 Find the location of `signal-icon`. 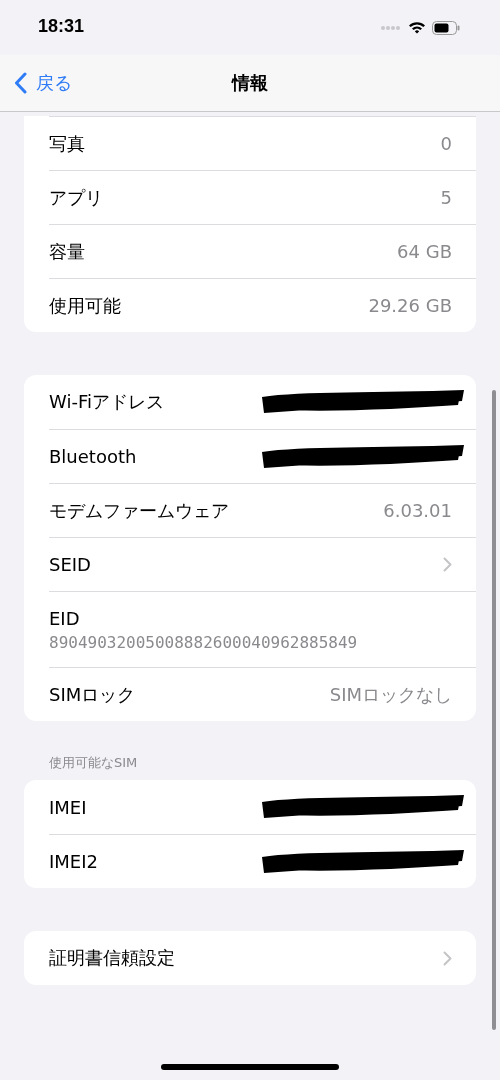

signal-icon is located at coordinates (391, 27).